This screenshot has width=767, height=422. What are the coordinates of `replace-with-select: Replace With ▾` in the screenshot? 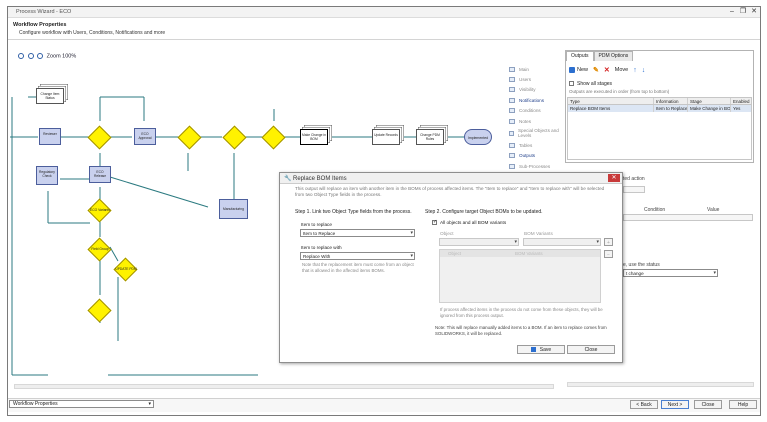 It's located at (357, 256).